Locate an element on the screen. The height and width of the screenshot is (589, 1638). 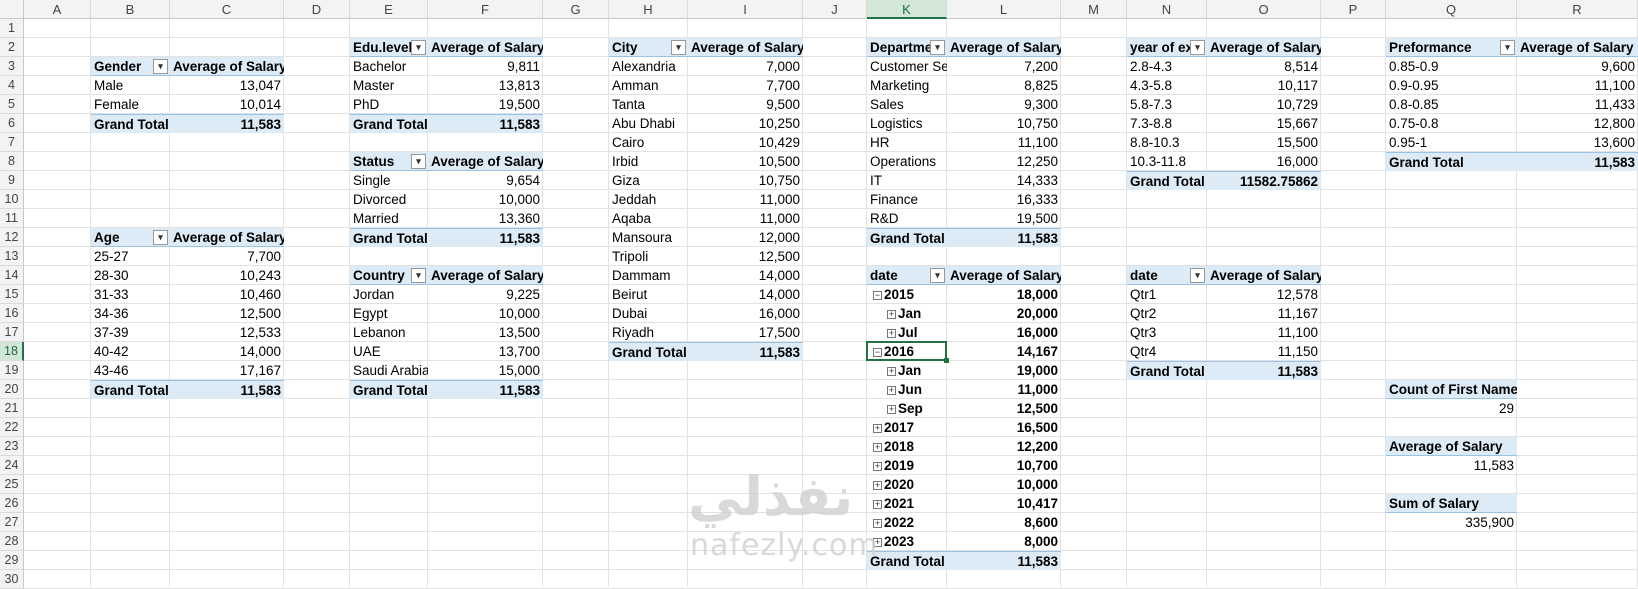
column-header-h: H is located at coordinates (648, 9).